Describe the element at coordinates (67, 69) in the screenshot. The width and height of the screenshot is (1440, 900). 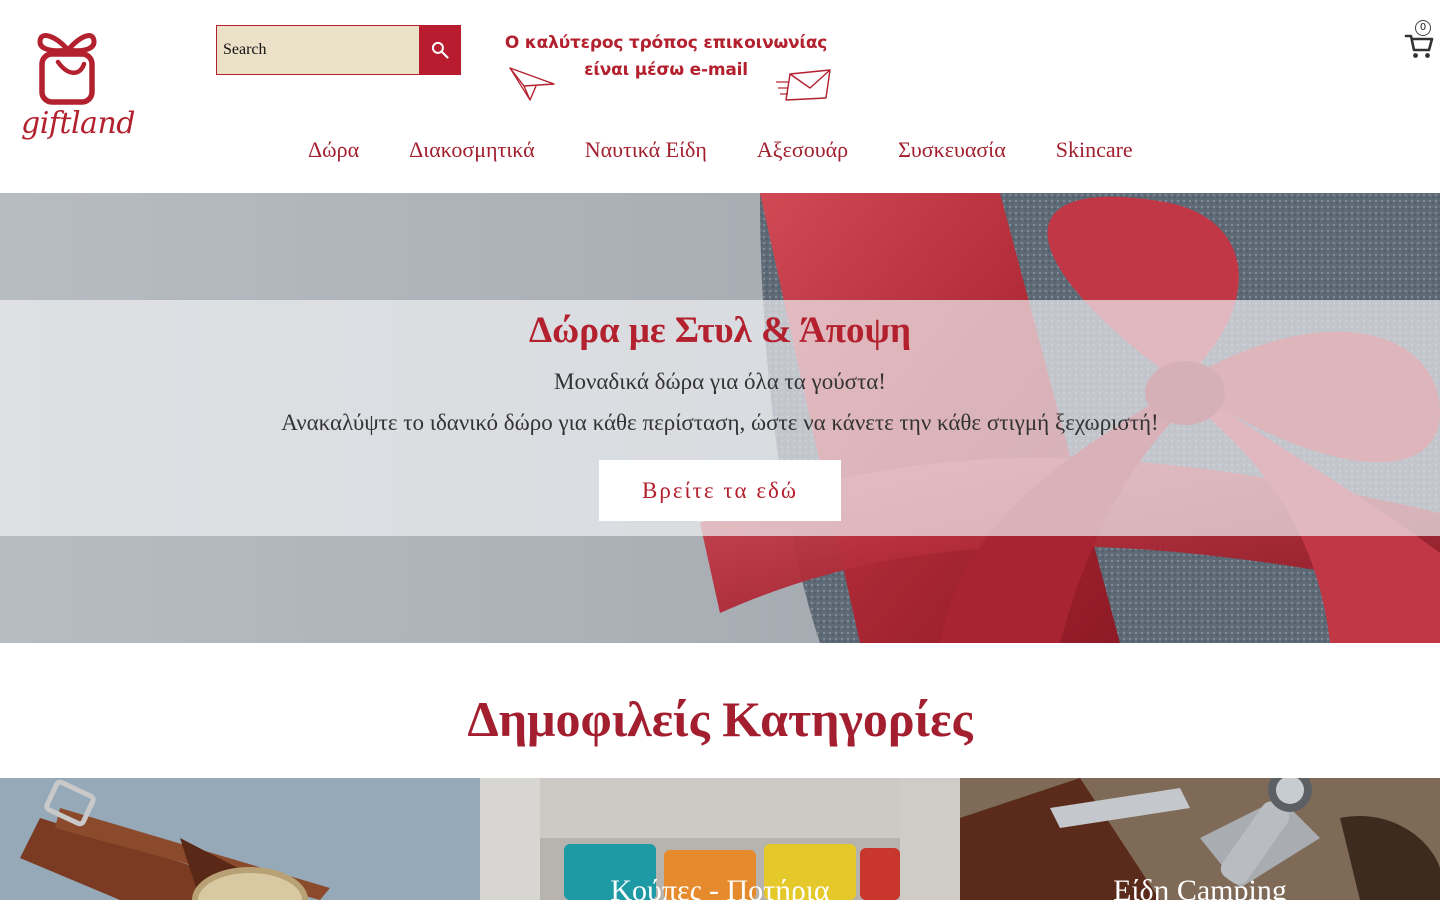
I see `gift-logo-icon` at that location.